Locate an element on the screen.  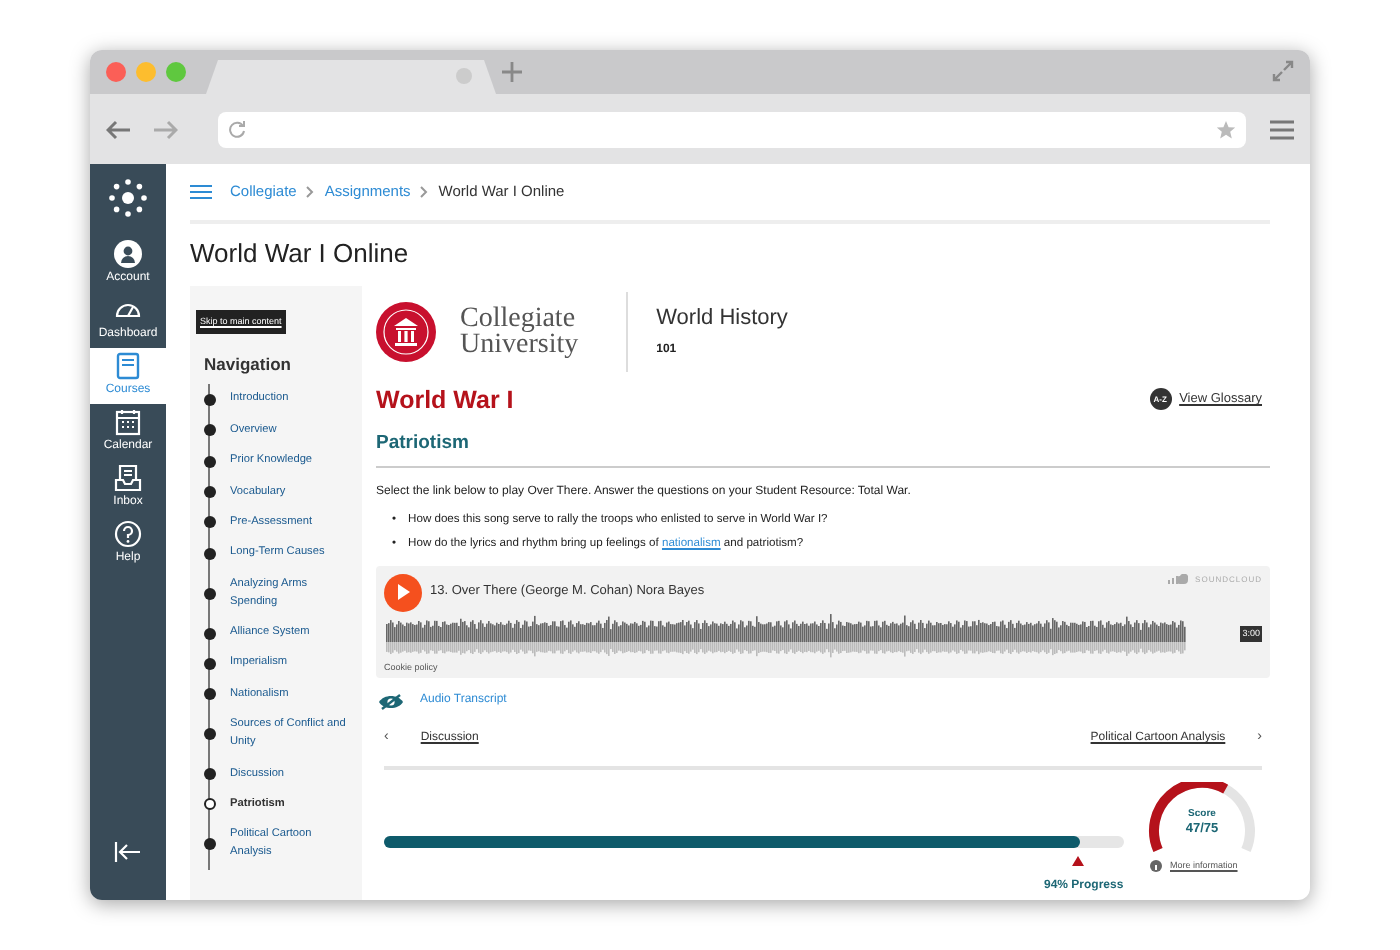
inbox-tray-icon is located at coordinates (128, 478).